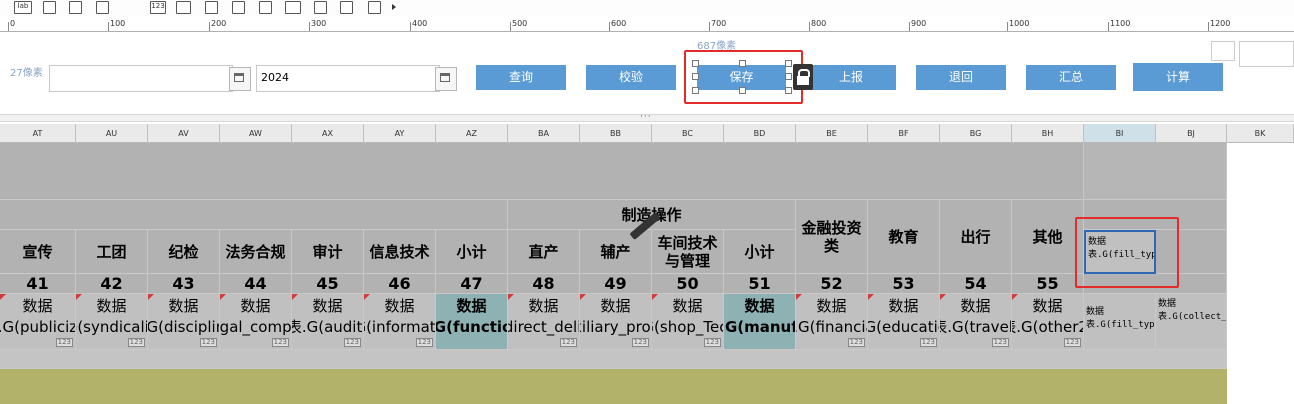 This screenshot has width=1294, height=404. I want to click on column-header: AY, so click(400, 133).